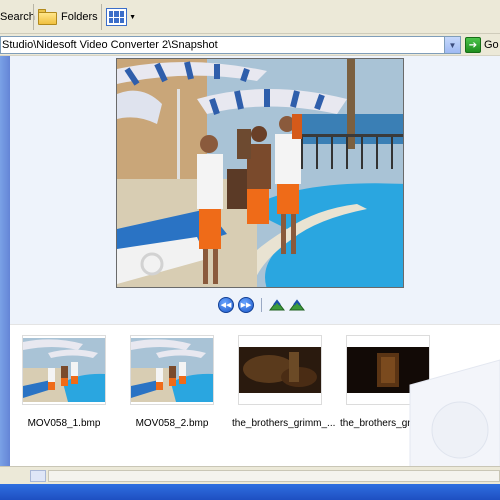 This screenshot has height=500, width=500. Describe the element at coordinates (454, 417) in the screenshot. I see `background-watermark-icon` at that location.